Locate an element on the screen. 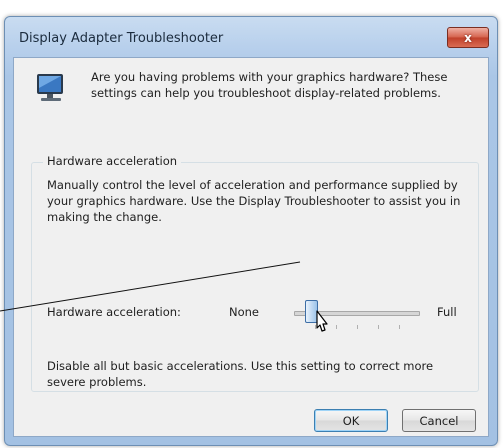 This screenshot has width=503, height=448. close-icon: x is located at coordinates (468, 37).